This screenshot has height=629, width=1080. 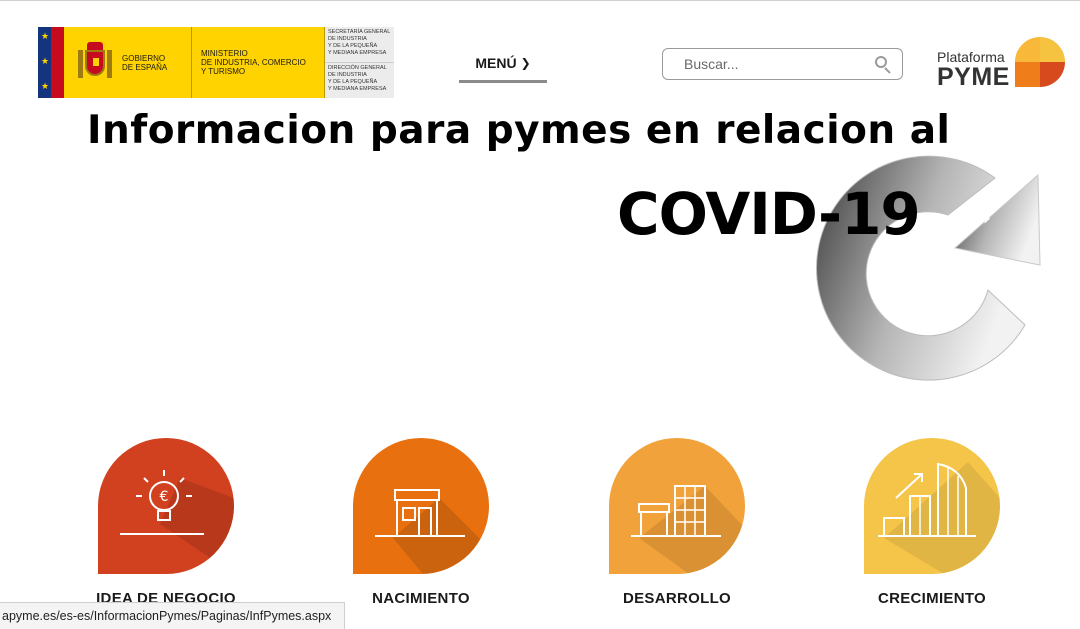 I want to click on category-label: DESARROLLO, so click(x=677, y=598).